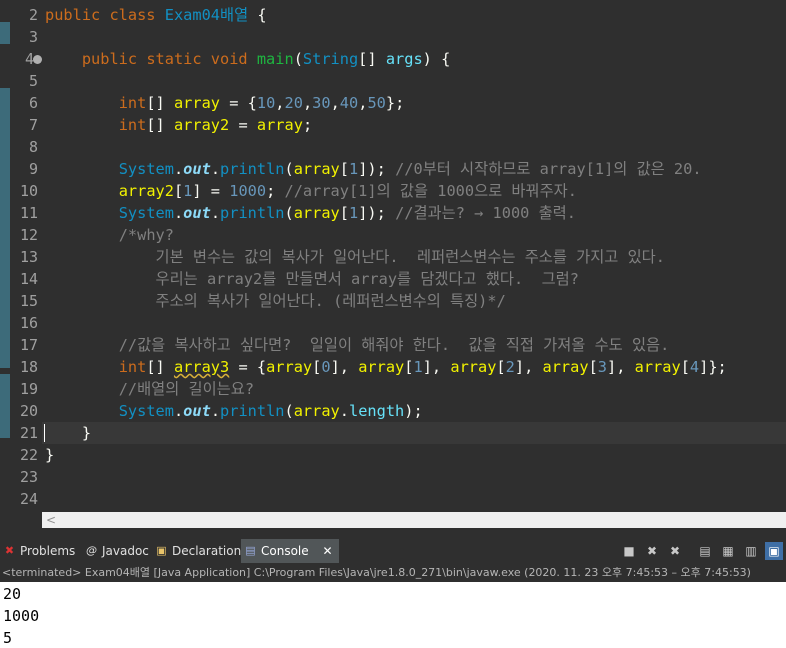  What do you see at coordinates (28, 367) in the screenshot?
I see `line-number: 18` at bounding box center [28, 367].